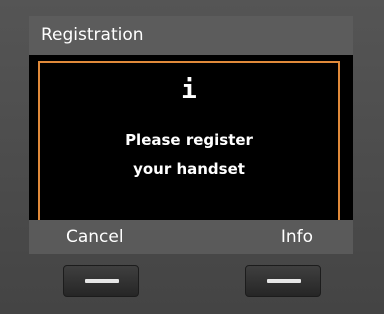  I want to click on screen-title: Registration, so click(191, 35).